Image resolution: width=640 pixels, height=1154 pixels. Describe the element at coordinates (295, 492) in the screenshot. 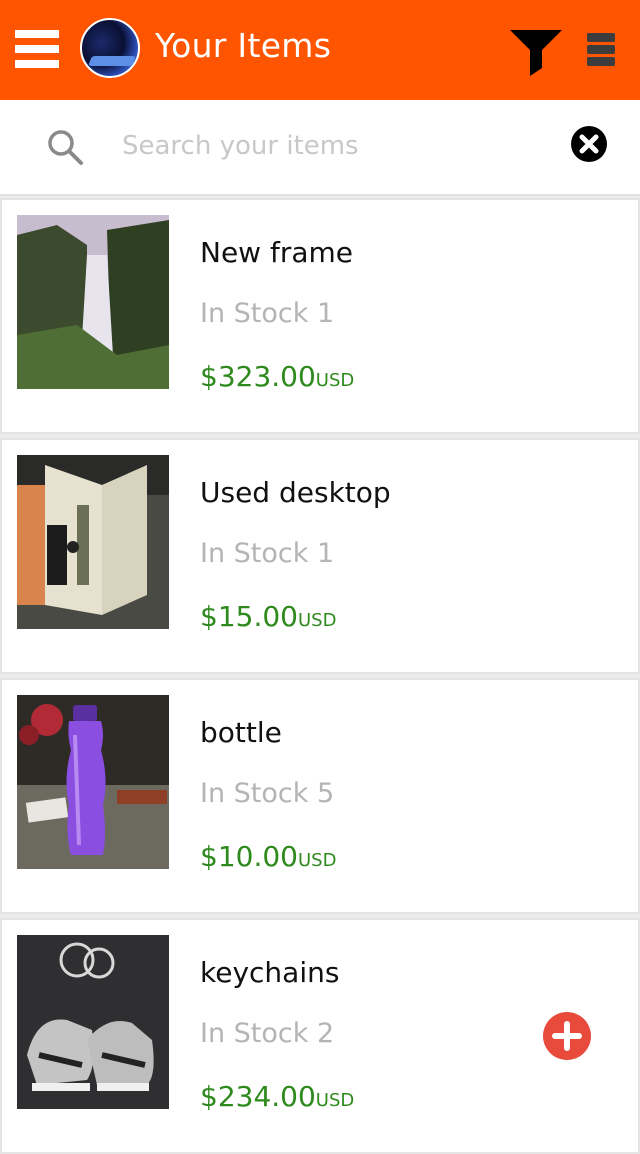

I see `item-name: Used desktop` at that location.